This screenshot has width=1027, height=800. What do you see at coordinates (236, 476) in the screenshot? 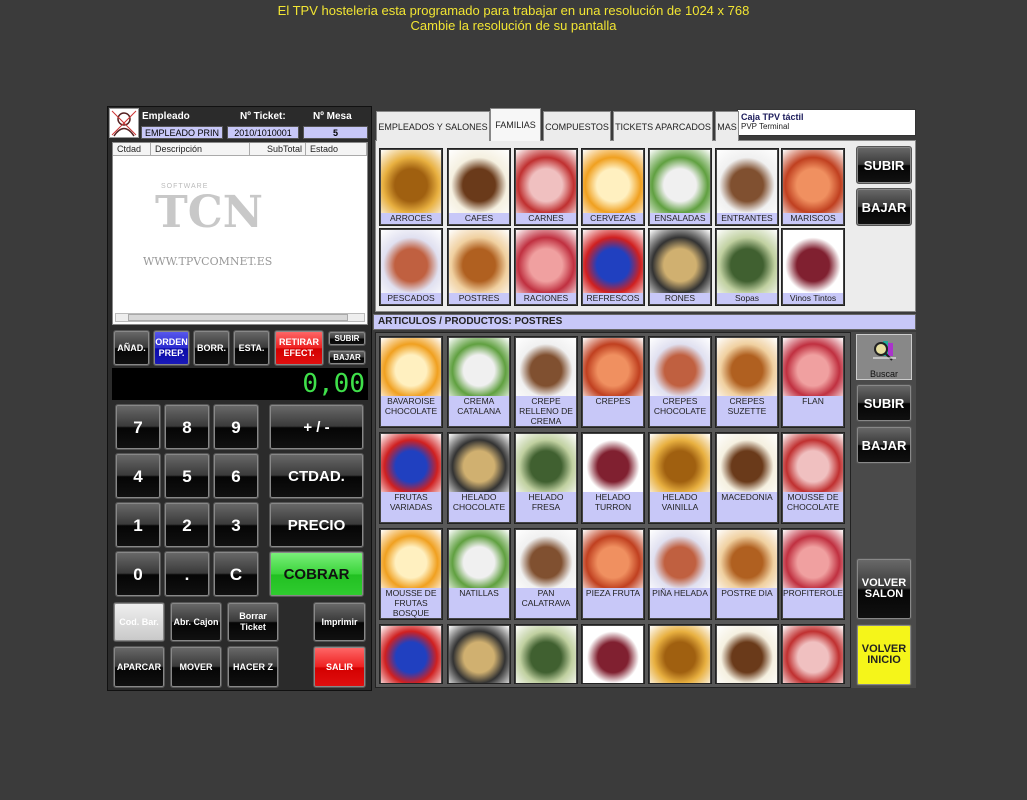
I see `key-6: 6` at bounding box center [236, 476].